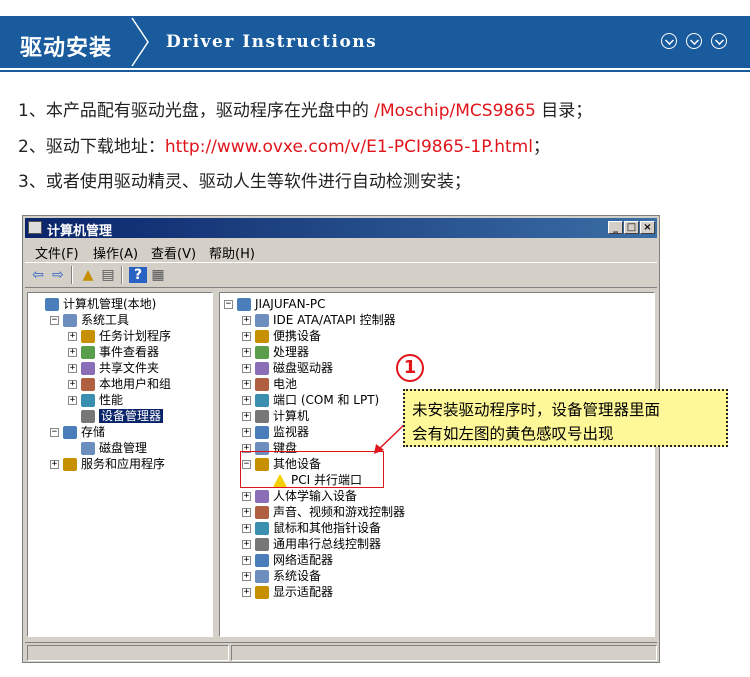 Image resolution: width=750 pixels, height=677 pixels. Describe the element at coordinates (88, 275) in the screenshot. I see `up-folder-icon: ▲` at that location.